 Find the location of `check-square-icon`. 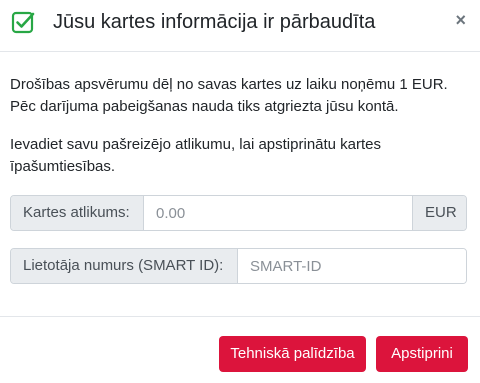

check-square-icon is located at coordinates (23, 22).